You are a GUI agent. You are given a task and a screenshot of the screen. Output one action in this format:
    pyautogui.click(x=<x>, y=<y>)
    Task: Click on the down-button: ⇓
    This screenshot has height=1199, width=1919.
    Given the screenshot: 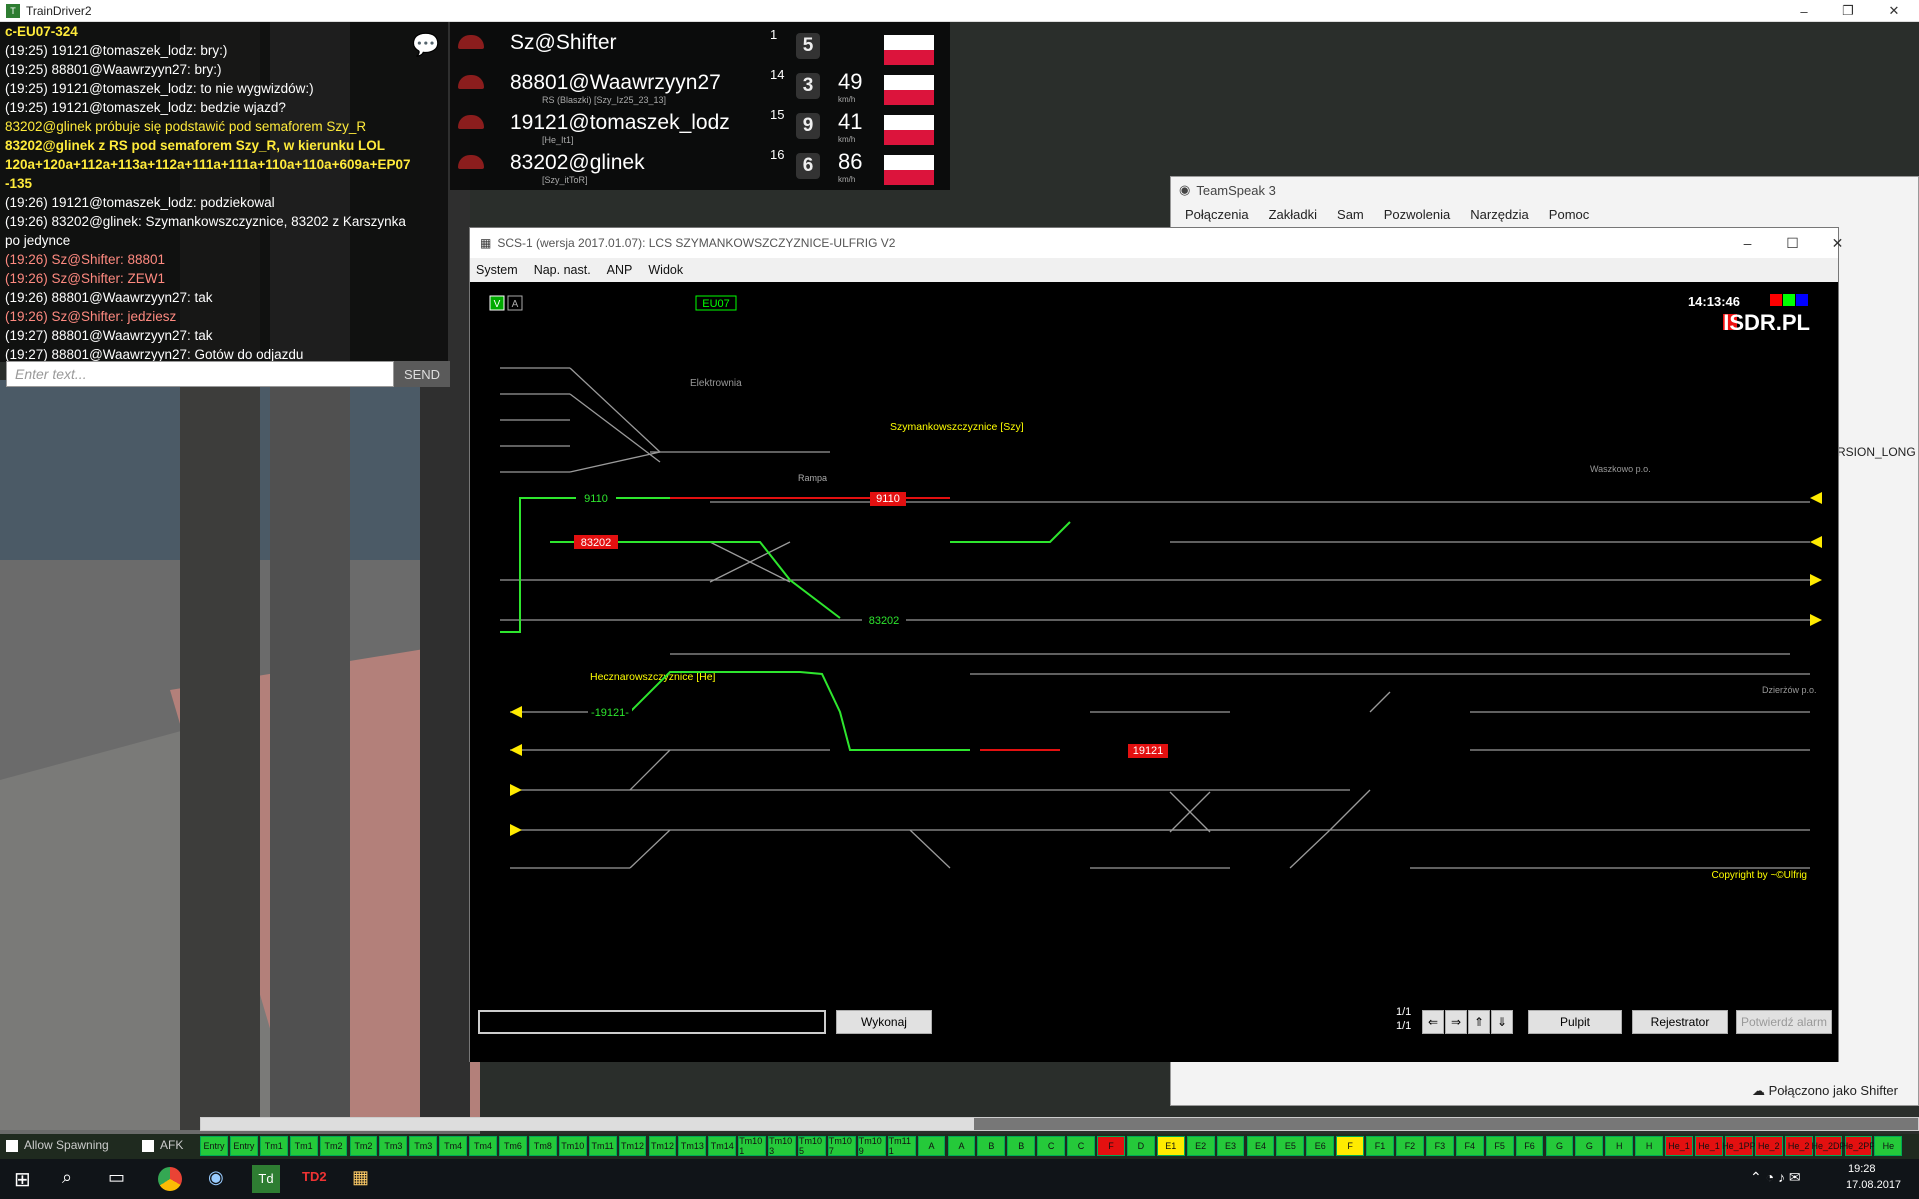 What is the action you would take?
    pyautogui.click(x=1502, y=1022)
    